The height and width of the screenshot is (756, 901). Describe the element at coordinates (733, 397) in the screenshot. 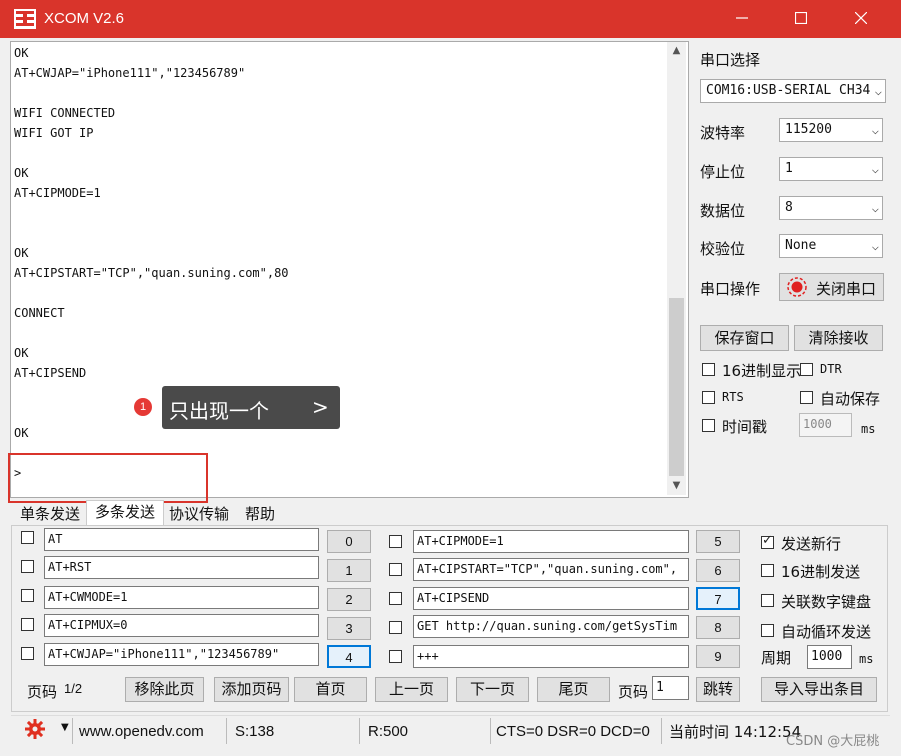

I see `rts-label: RTS` at that location.